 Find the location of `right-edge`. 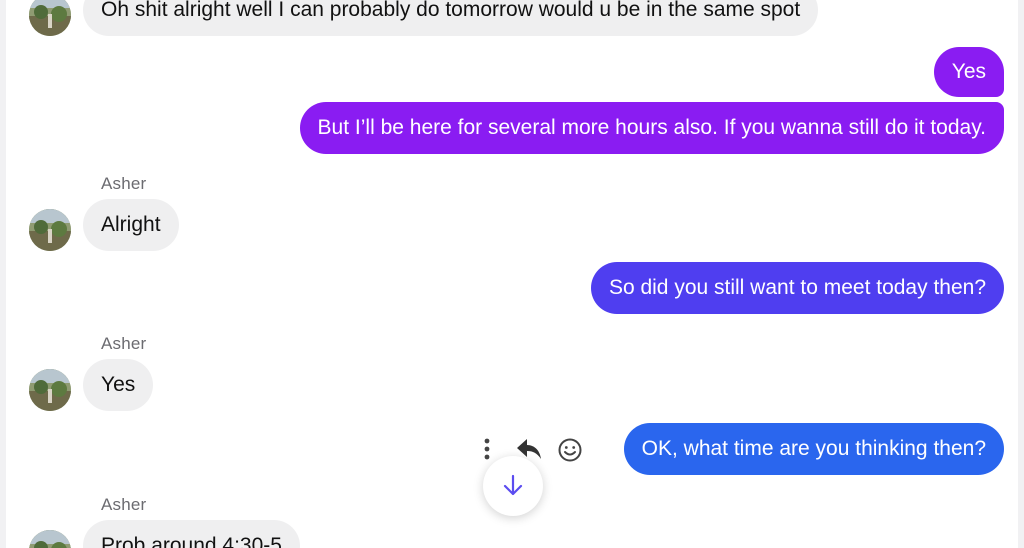

right-edge is located at coordinates (1021, 274).